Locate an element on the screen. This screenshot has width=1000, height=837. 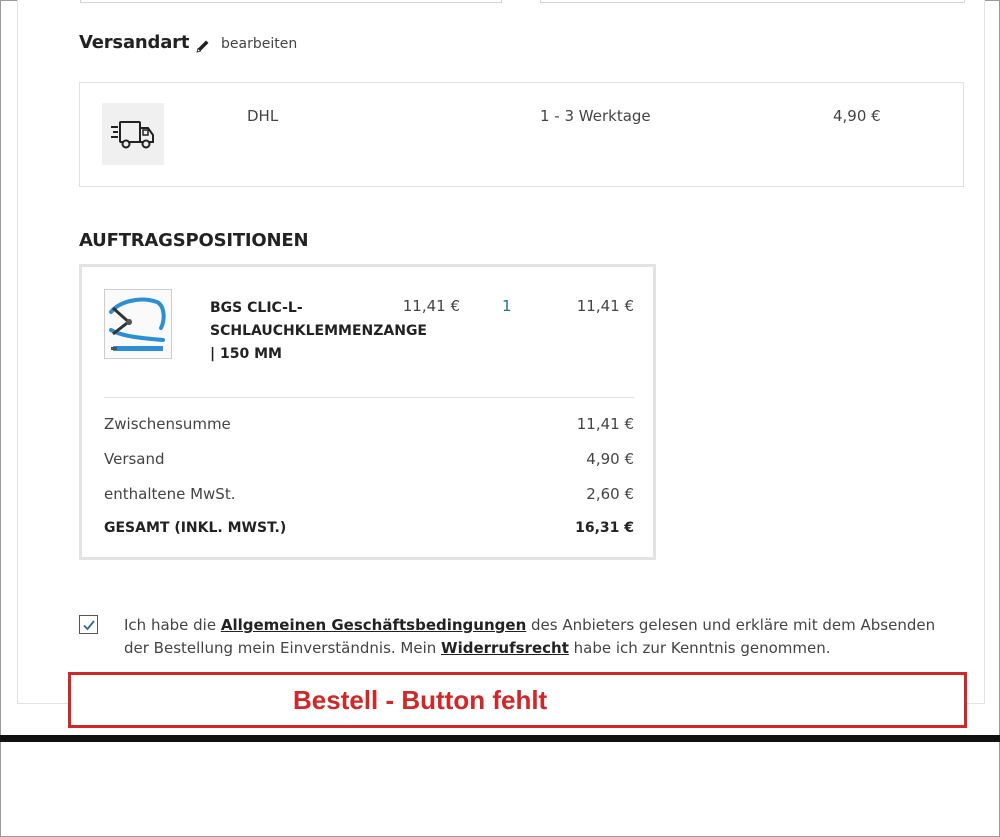
missing-order-button-annotation: Bestell - Button fehlt is located at coordinates (517, 700).